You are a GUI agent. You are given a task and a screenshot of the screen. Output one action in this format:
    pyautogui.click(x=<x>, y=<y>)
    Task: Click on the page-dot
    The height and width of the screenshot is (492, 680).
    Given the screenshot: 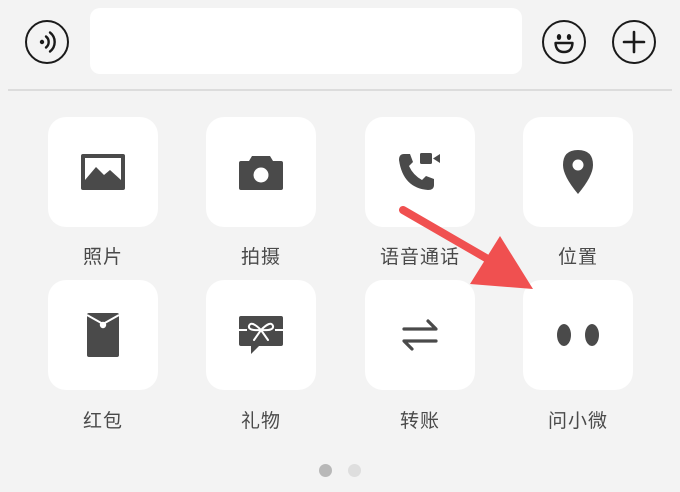 What is the action you would take?
    pyautogui.click(x=354, y=470)
    